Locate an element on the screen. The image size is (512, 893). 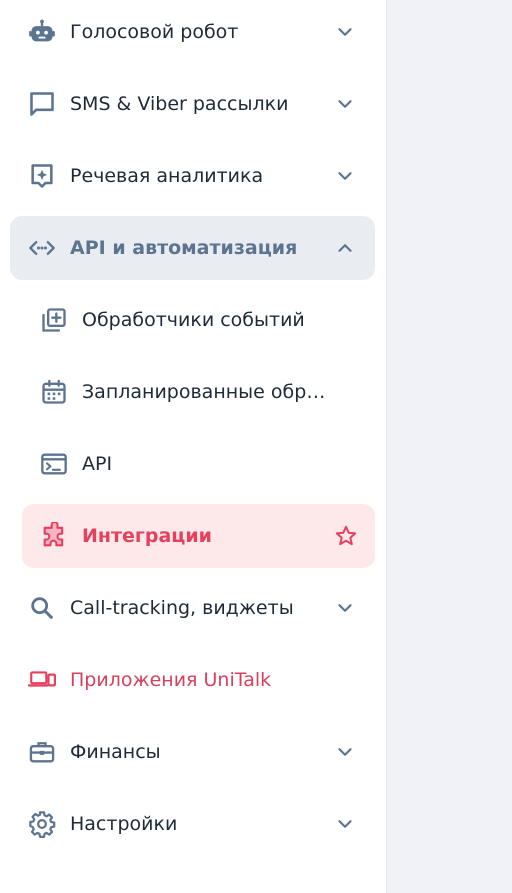
sidebar-item-finances: Финансы is located at coordinates (192, 752).